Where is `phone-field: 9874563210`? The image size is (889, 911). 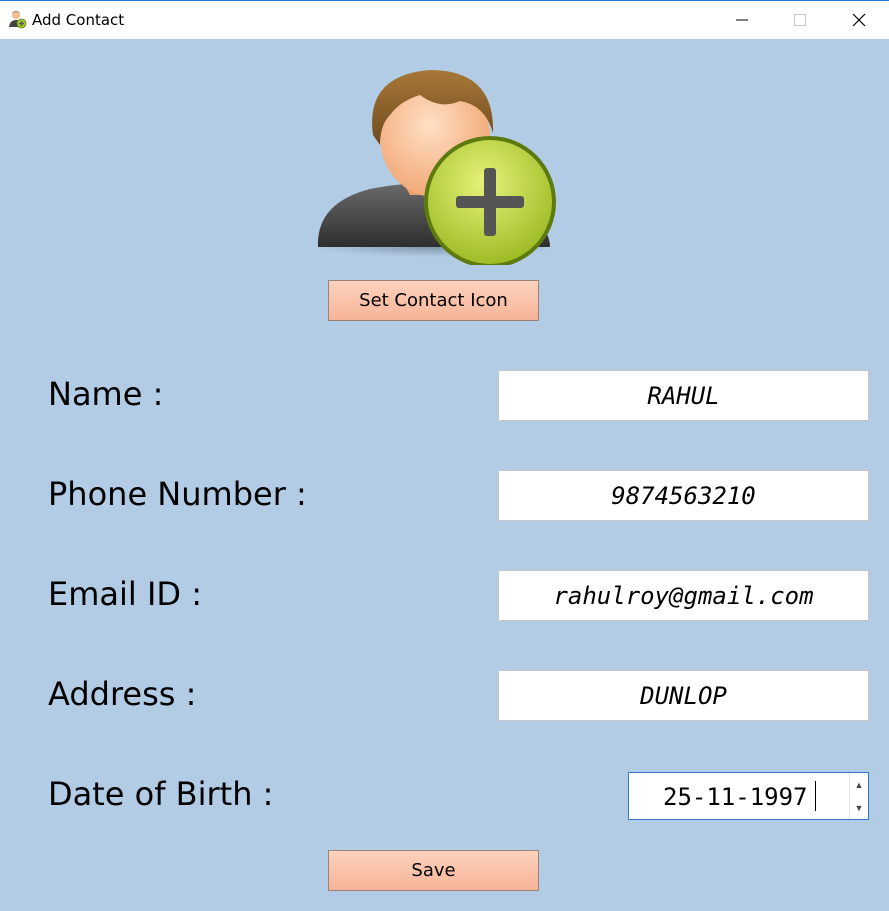 phone-field: 9874563210 is located at coordinates (683, 495).